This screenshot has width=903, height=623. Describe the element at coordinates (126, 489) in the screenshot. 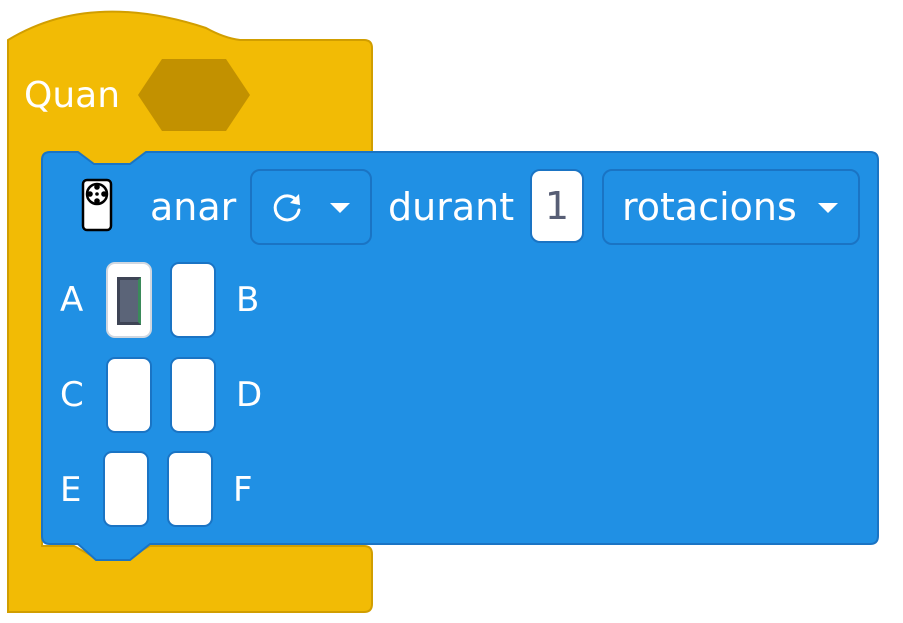

I see `port-e-toggle` at that location.